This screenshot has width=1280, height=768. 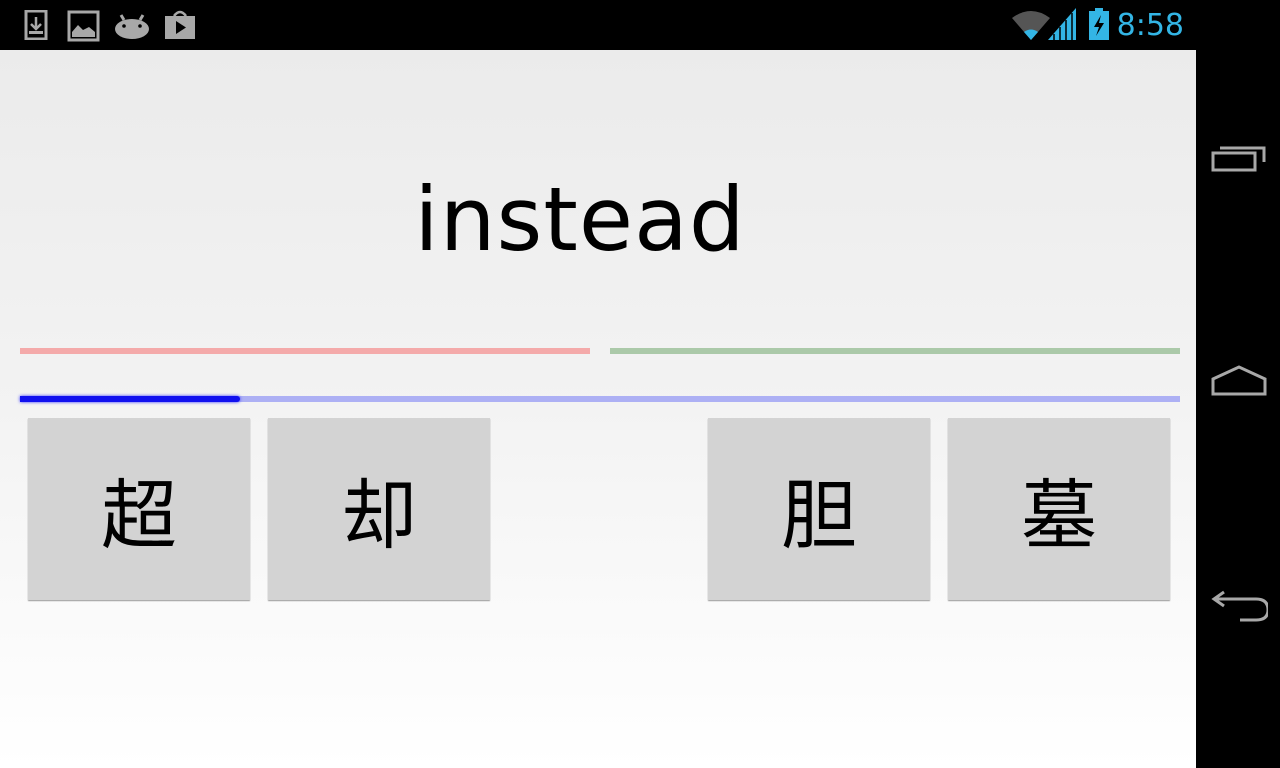 I want to click on timer-progress-fill, so click(x=130, y=399).